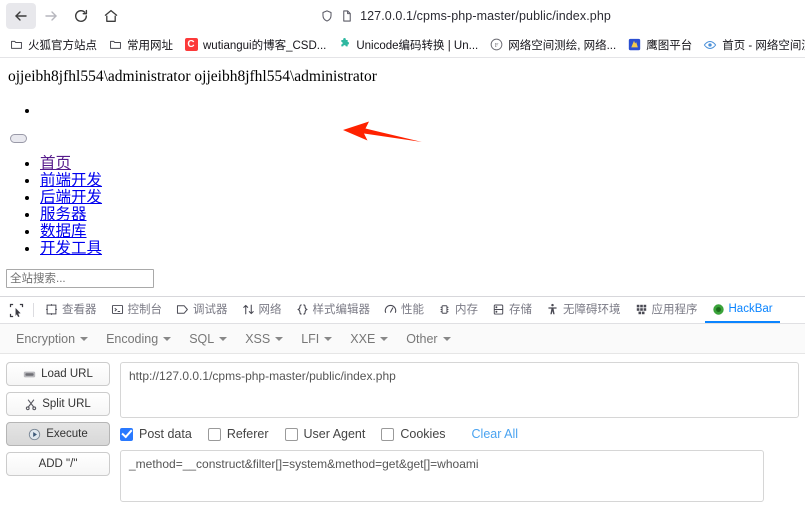 The width and height of the screenshot is (805, 522). I want to click on sidebar-item-server: 服务器, so click(63, 214).